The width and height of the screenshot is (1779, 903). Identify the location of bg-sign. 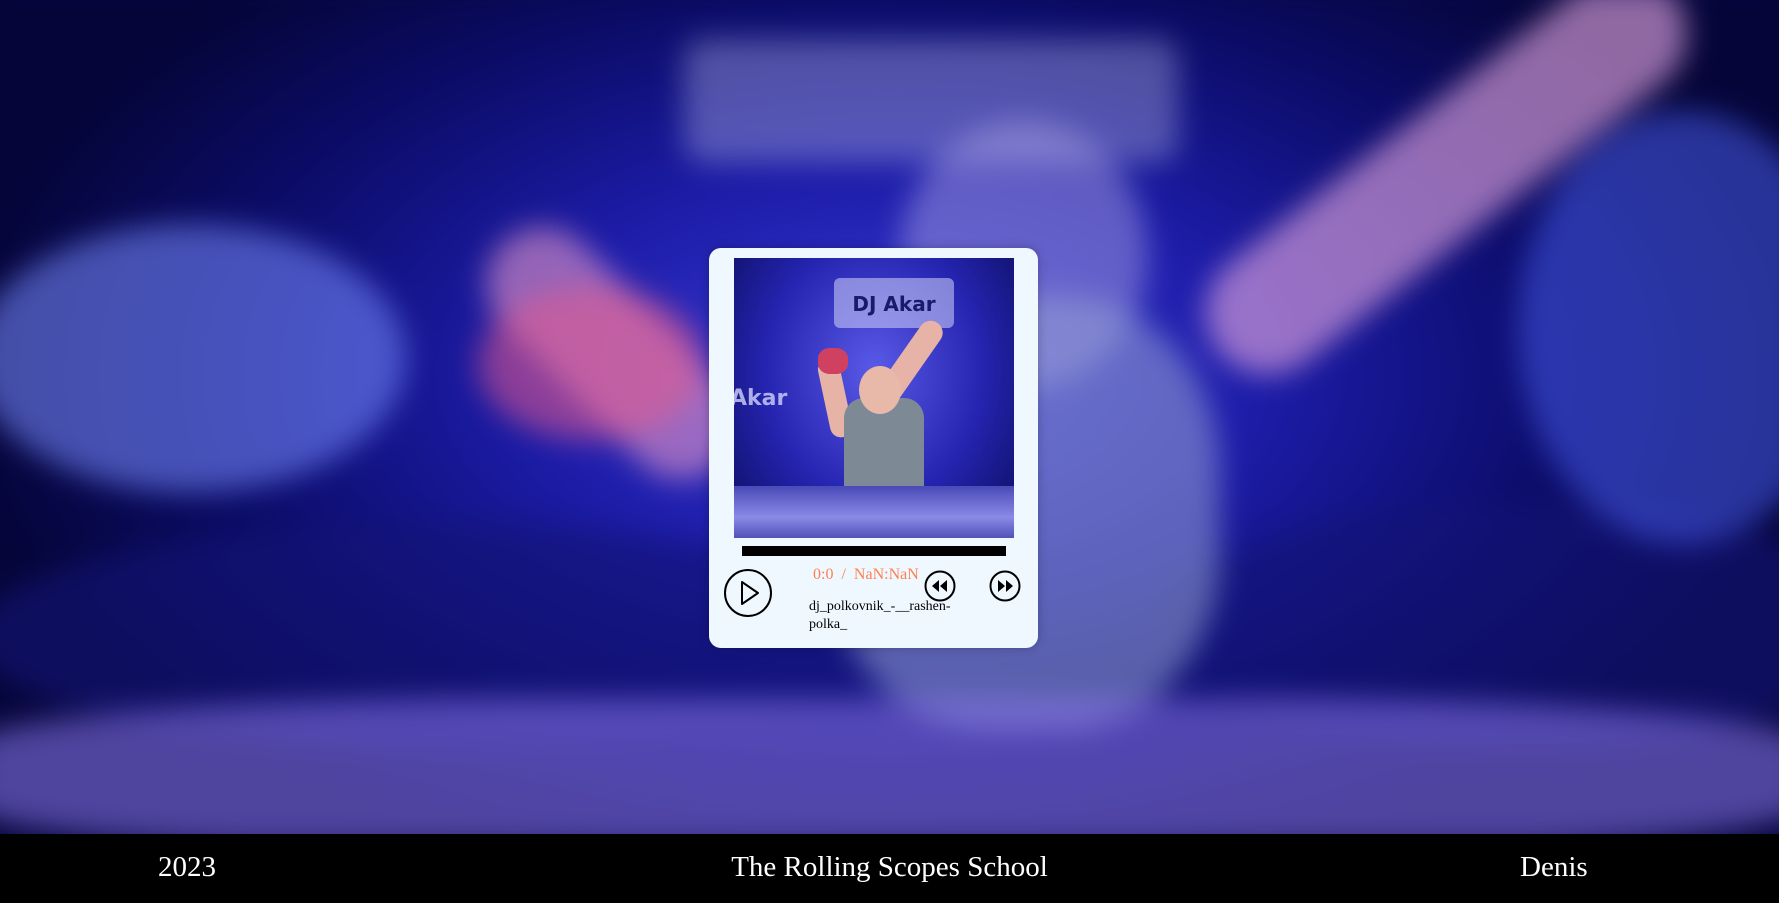
(931, 100).